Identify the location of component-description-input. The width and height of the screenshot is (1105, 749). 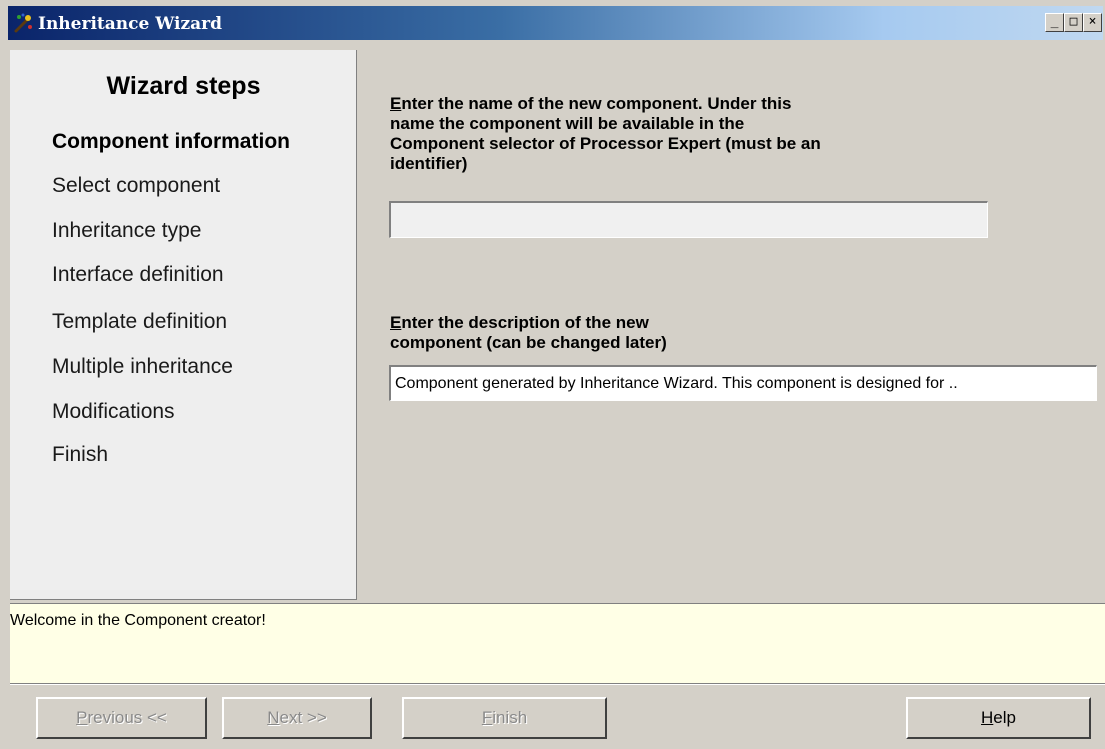
(743, 383).